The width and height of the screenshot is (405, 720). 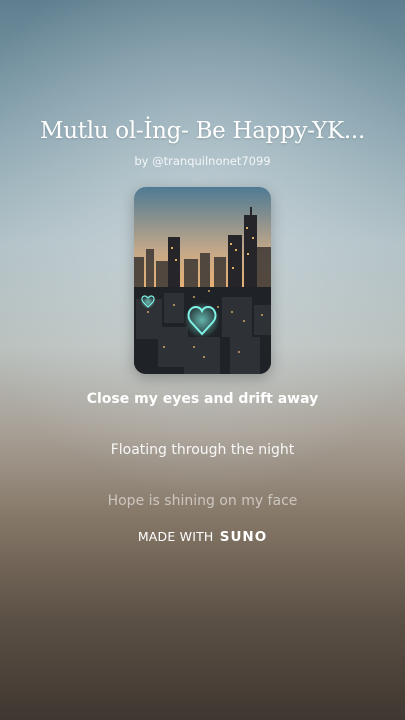 What do you see at coordinates (243, 537) in the screenshot?
I see `suno-logo-text: SUNO` at bounding box center [243, 537].